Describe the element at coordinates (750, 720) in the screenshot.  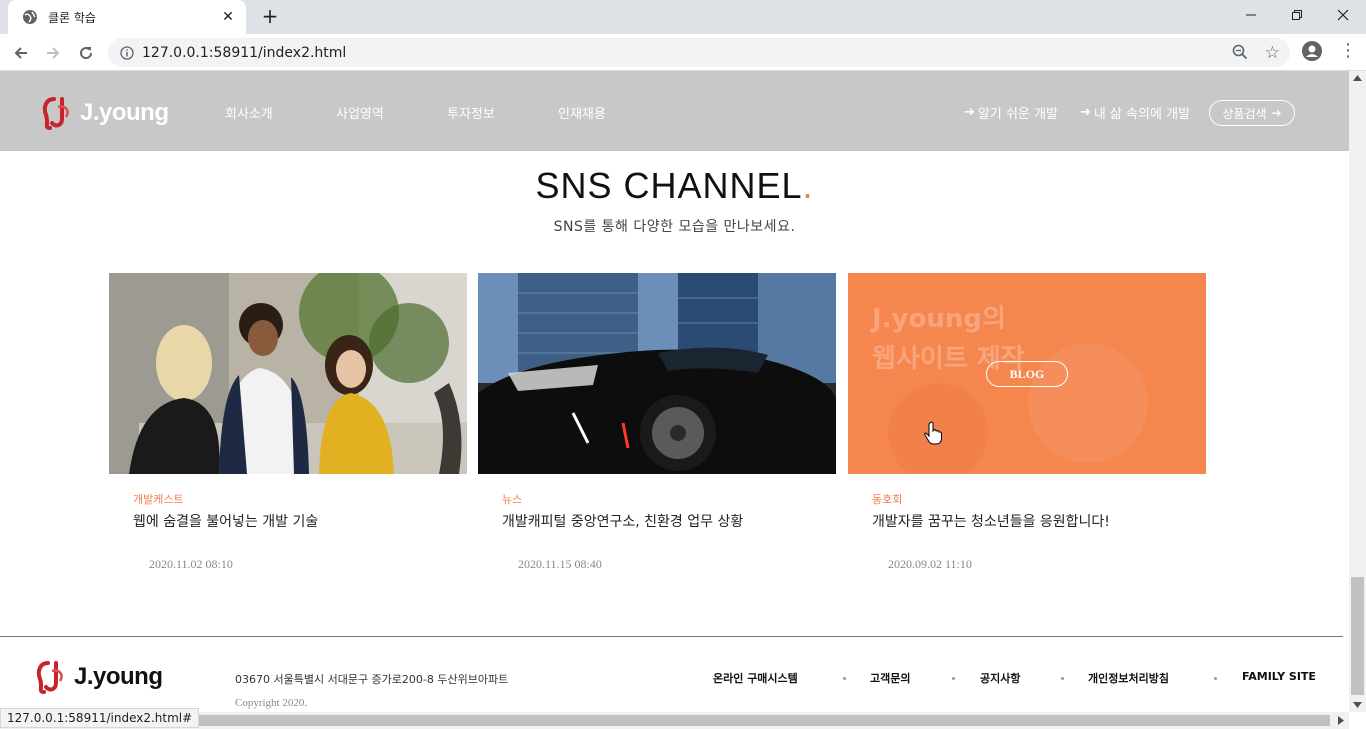
I see `horizontal-scroll-thumb` at that location.